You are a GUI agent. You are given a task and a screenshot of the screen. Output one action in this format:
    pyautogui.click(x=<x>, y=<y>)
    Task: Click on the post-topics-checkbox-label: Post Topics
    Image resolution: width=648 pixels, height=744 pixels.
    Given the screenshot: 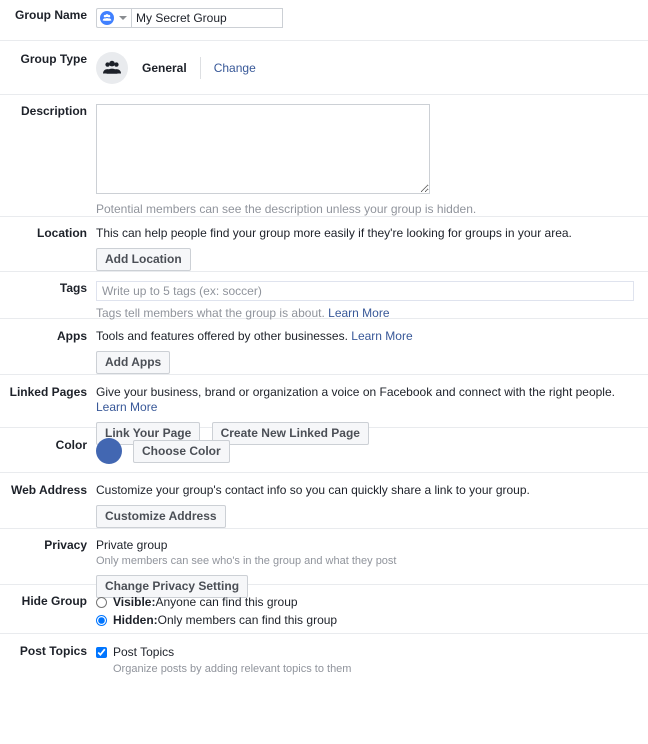 What is the action you would take?
    pyautogui.click(x=144, y=652)
    